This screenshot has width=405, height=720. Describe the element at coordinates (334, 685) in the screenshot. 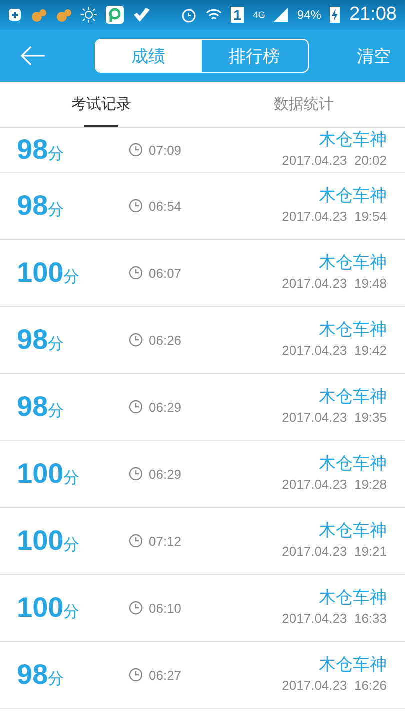

I see `record-date: 2017.04.23 16:26` at that location.